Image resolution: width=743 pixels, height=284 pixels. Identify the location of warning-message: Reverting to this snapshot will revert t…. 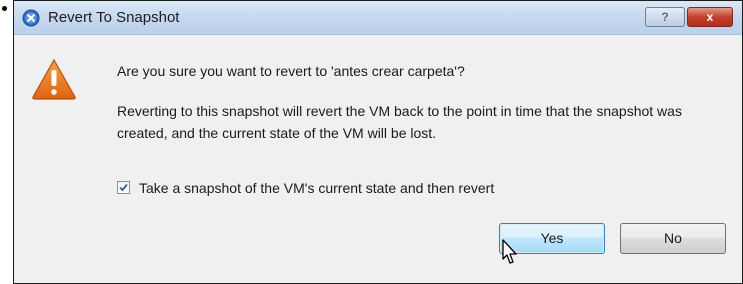
(399, 122).